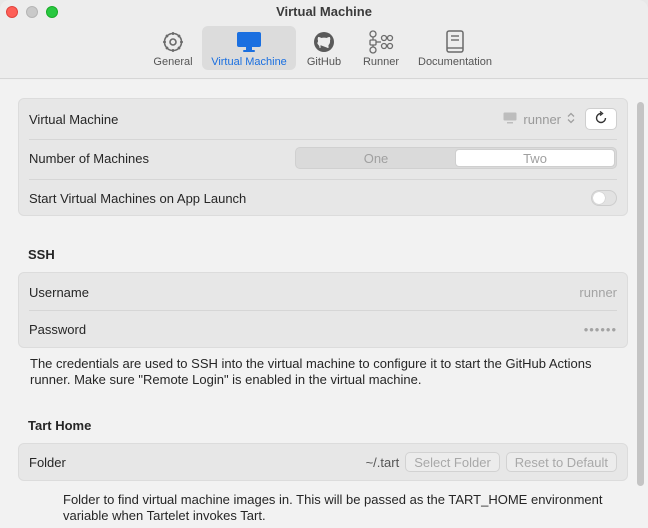  Describe the element at coordinates (376, 158) in the screenshot. I see `machines-option-one: One` at that location.